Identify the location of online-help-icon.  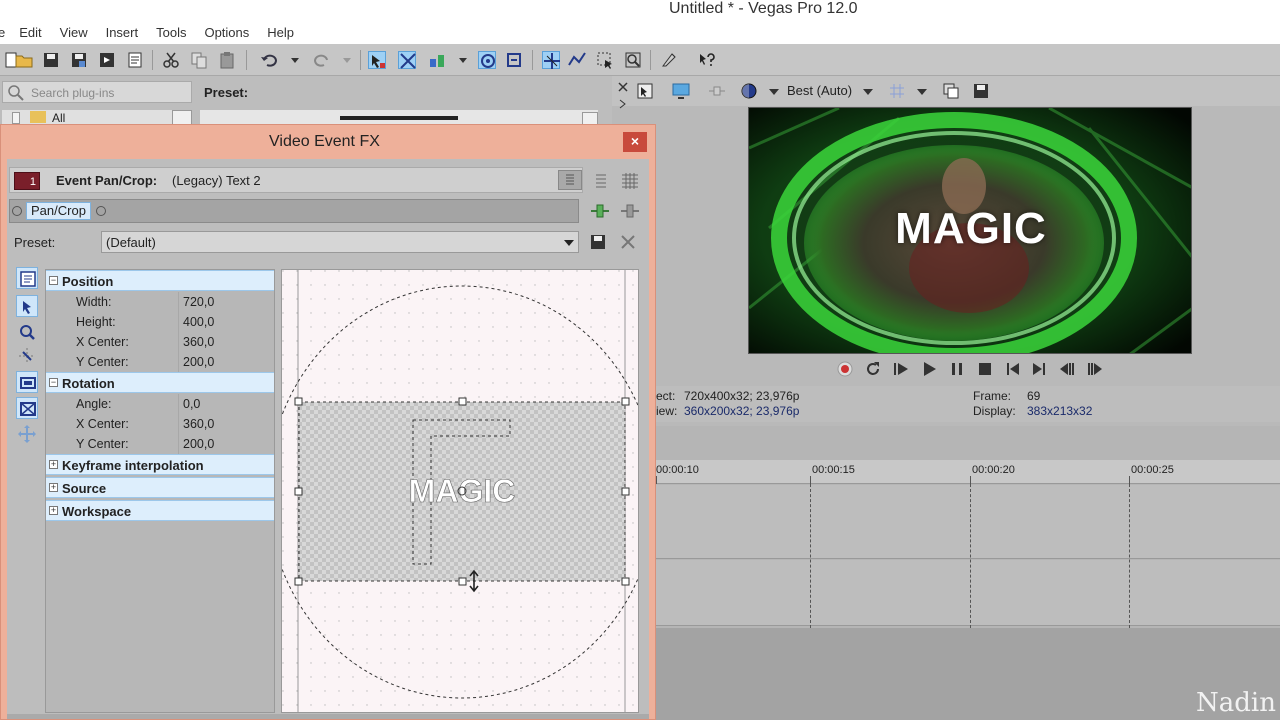
(669, 60).